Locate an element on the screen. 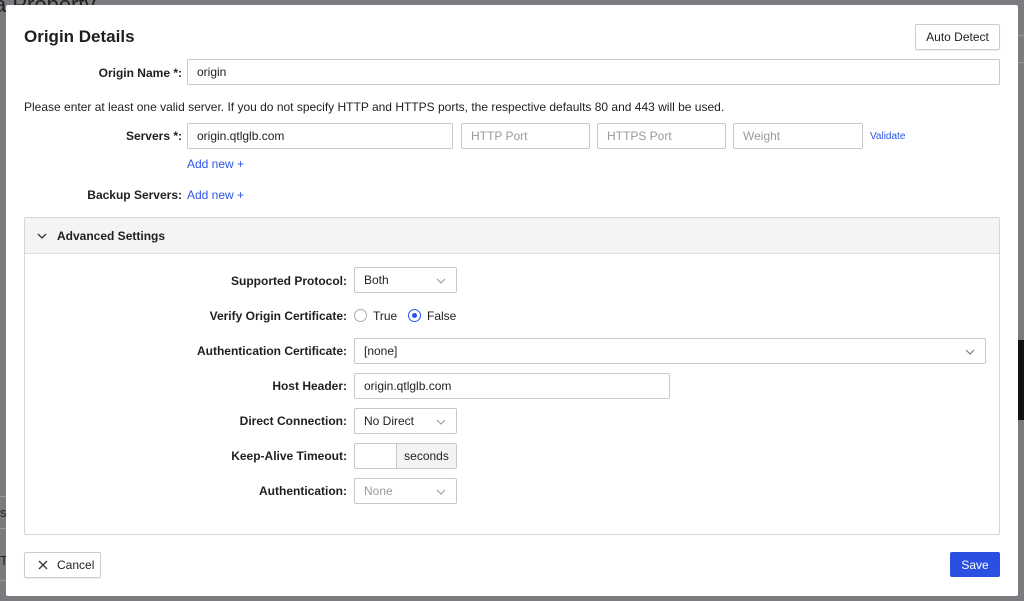 This screenshot has width=1024, height=601. host-header-input: origin.qtlglb.com is located at coordinates (512, 386).